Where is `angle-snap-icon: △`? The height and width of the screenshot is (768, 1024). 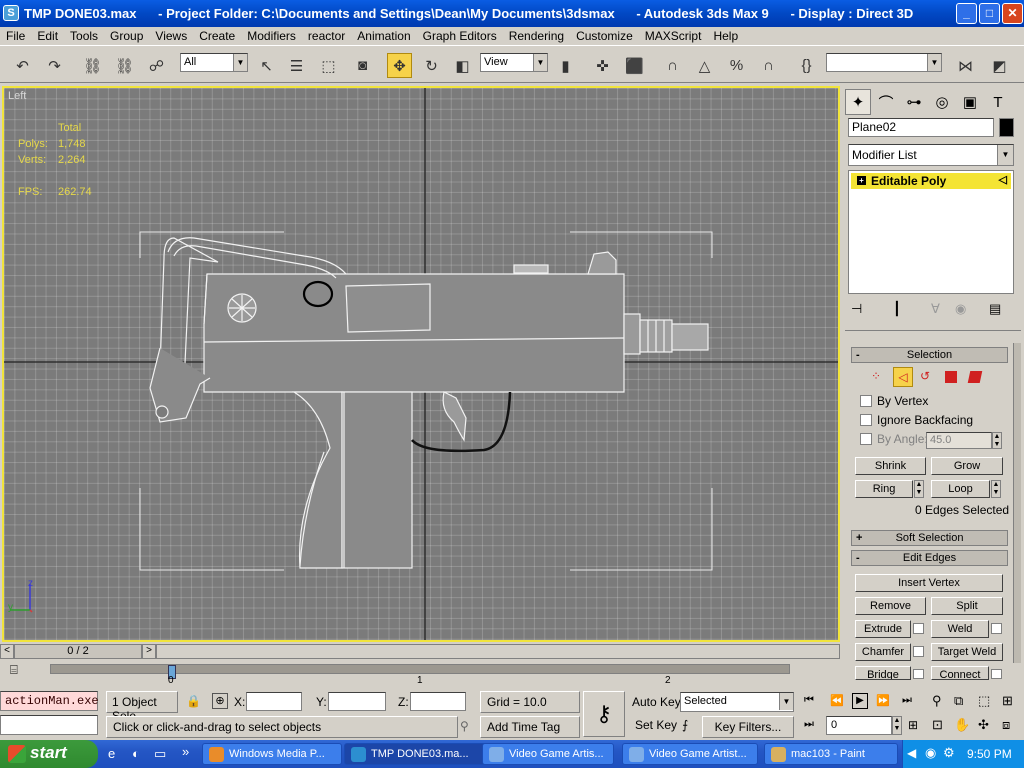 angle-snap-icon: △ is located at coordinates (704, 65).